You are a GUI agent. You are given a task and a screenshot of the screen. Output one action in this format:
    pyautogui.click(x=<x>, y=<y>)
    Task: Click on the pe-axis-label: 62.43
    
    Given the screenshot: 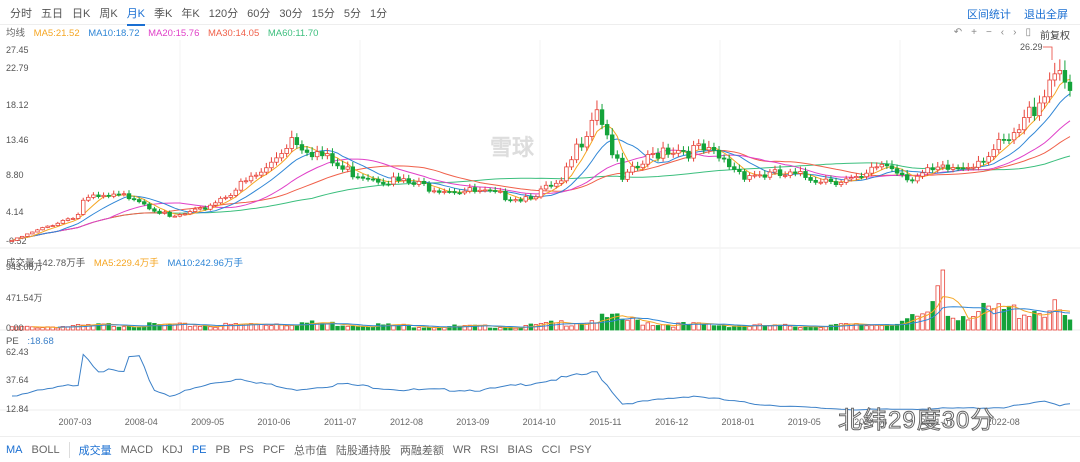 What is the action you would take?
    pyautogui.click(x=17, y=352)
    